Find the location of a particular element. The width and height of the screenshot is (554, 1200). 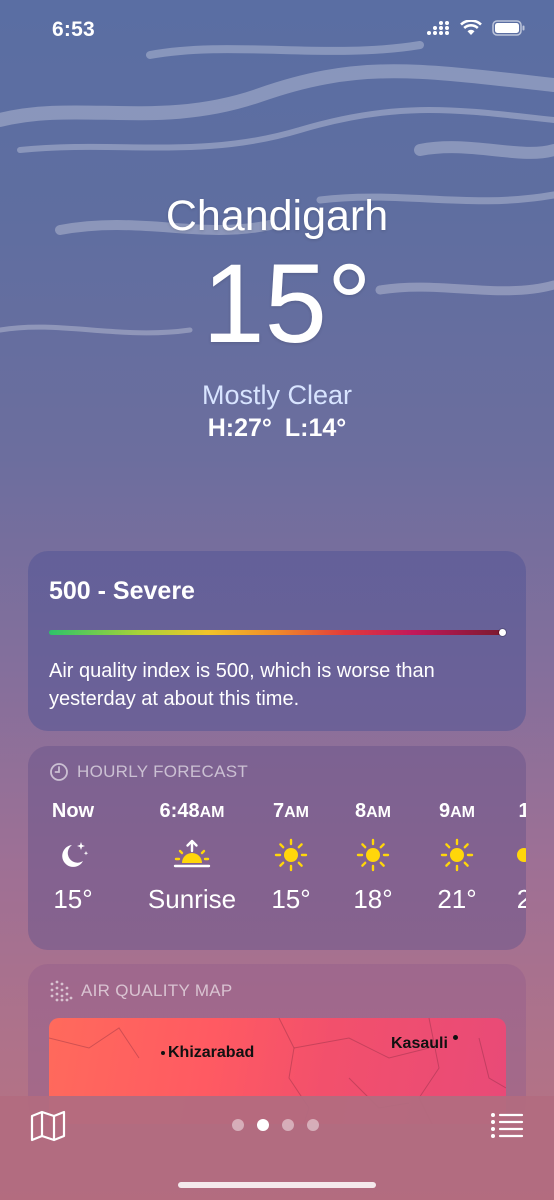

weather-condition: Mostly Clear is located at coordinates (277, 395).